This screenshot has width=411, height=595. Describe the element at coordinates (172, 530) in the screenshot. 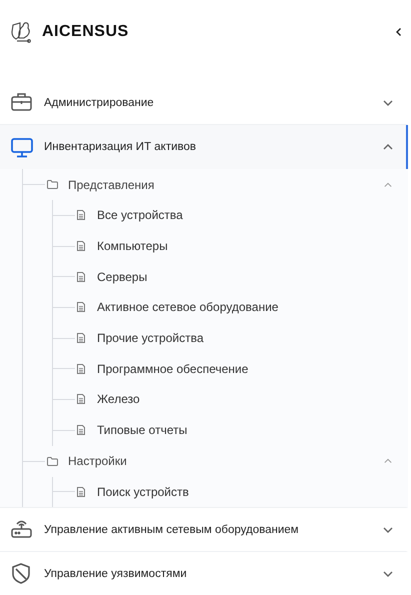

I see `menu-label: Управление активным сетевым оборудованием` at that location.